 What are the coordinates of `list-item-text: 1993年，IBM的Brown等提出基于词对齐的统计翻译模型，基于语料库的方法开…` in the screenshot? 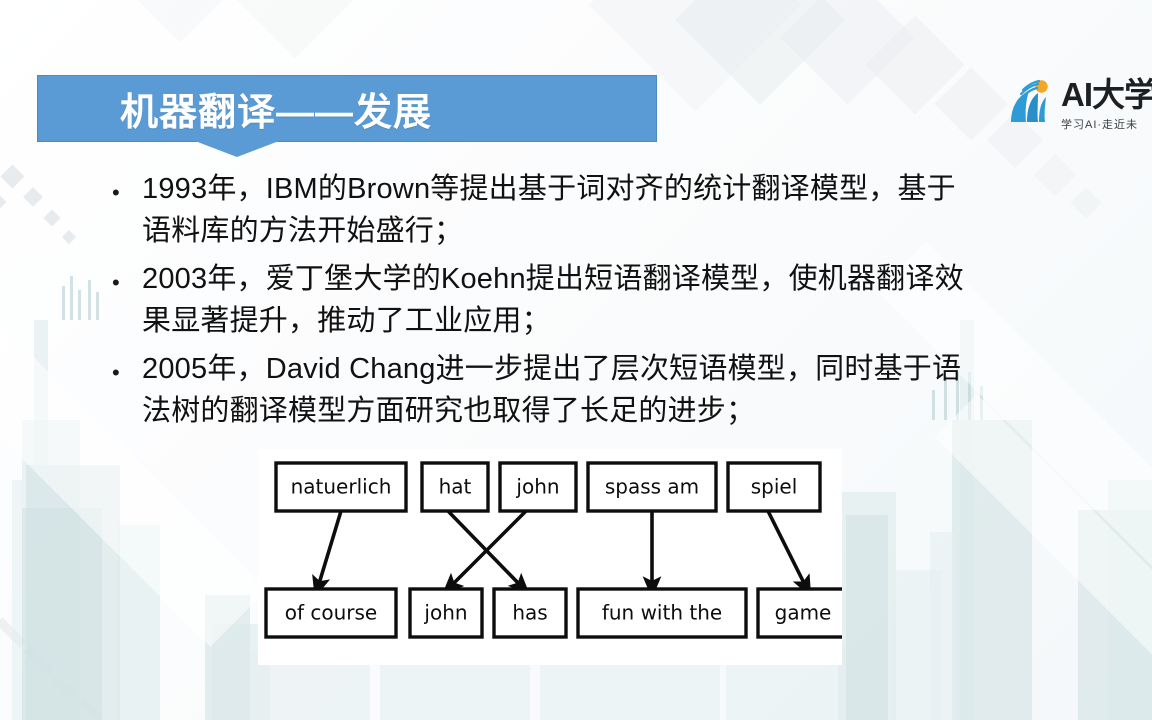 It's located at (549, 210).